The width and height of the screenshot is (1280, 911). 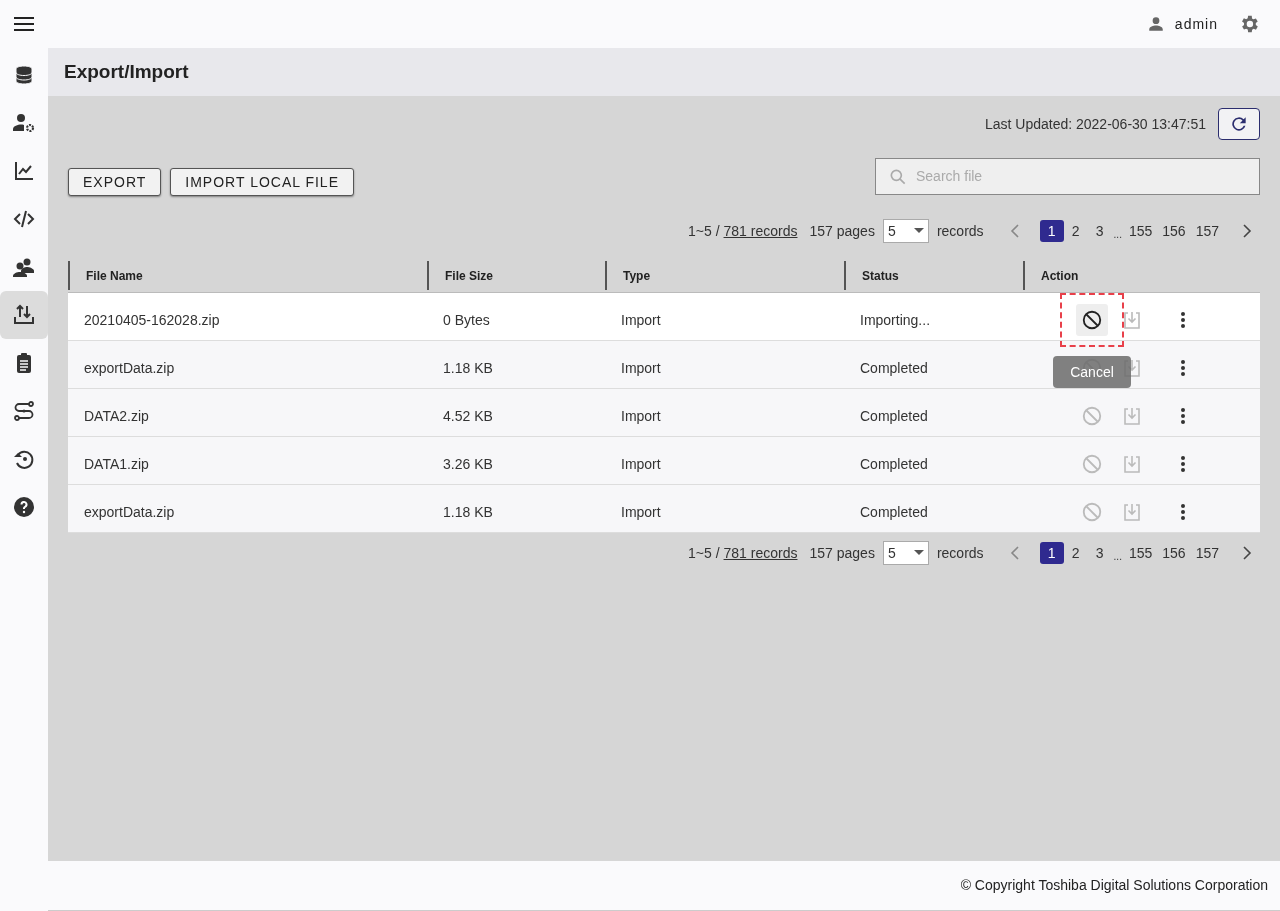 I want to click on action-button: EXPORT, so click(x=115, y=182).